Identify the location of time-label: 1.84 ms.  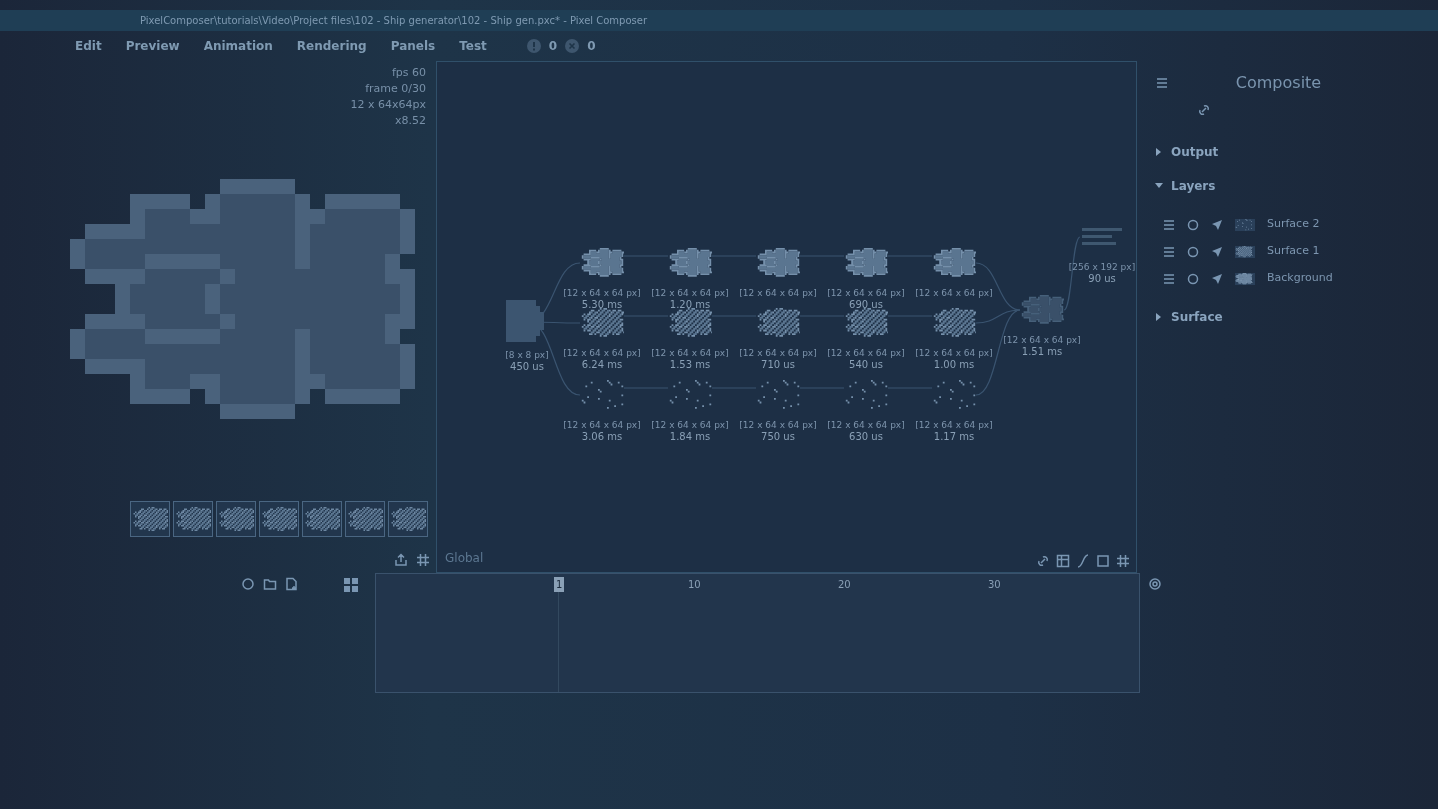
(690, 437).